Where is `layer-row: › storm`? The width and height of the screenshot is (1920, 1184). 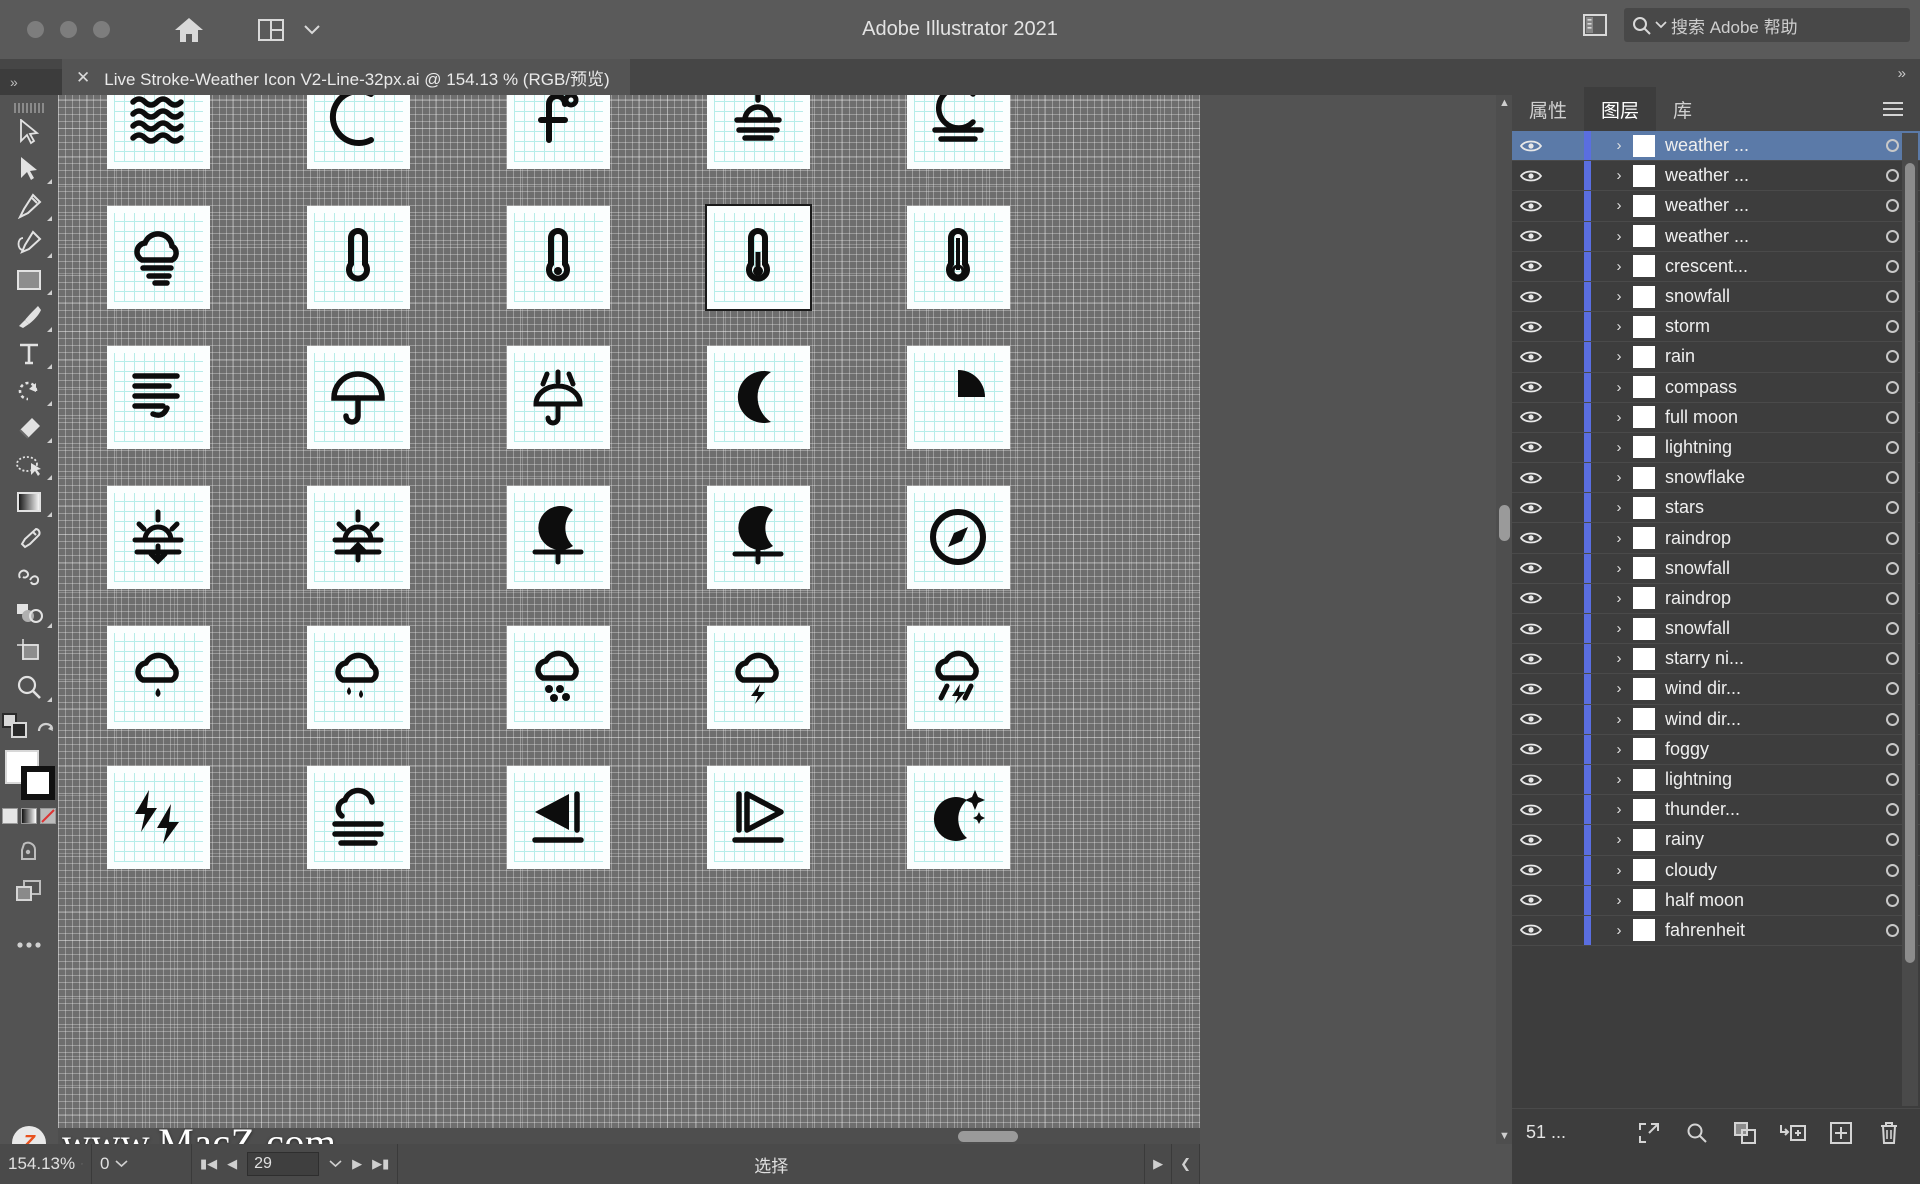
layer-row: › storm is located at coordinates (1716, 327).